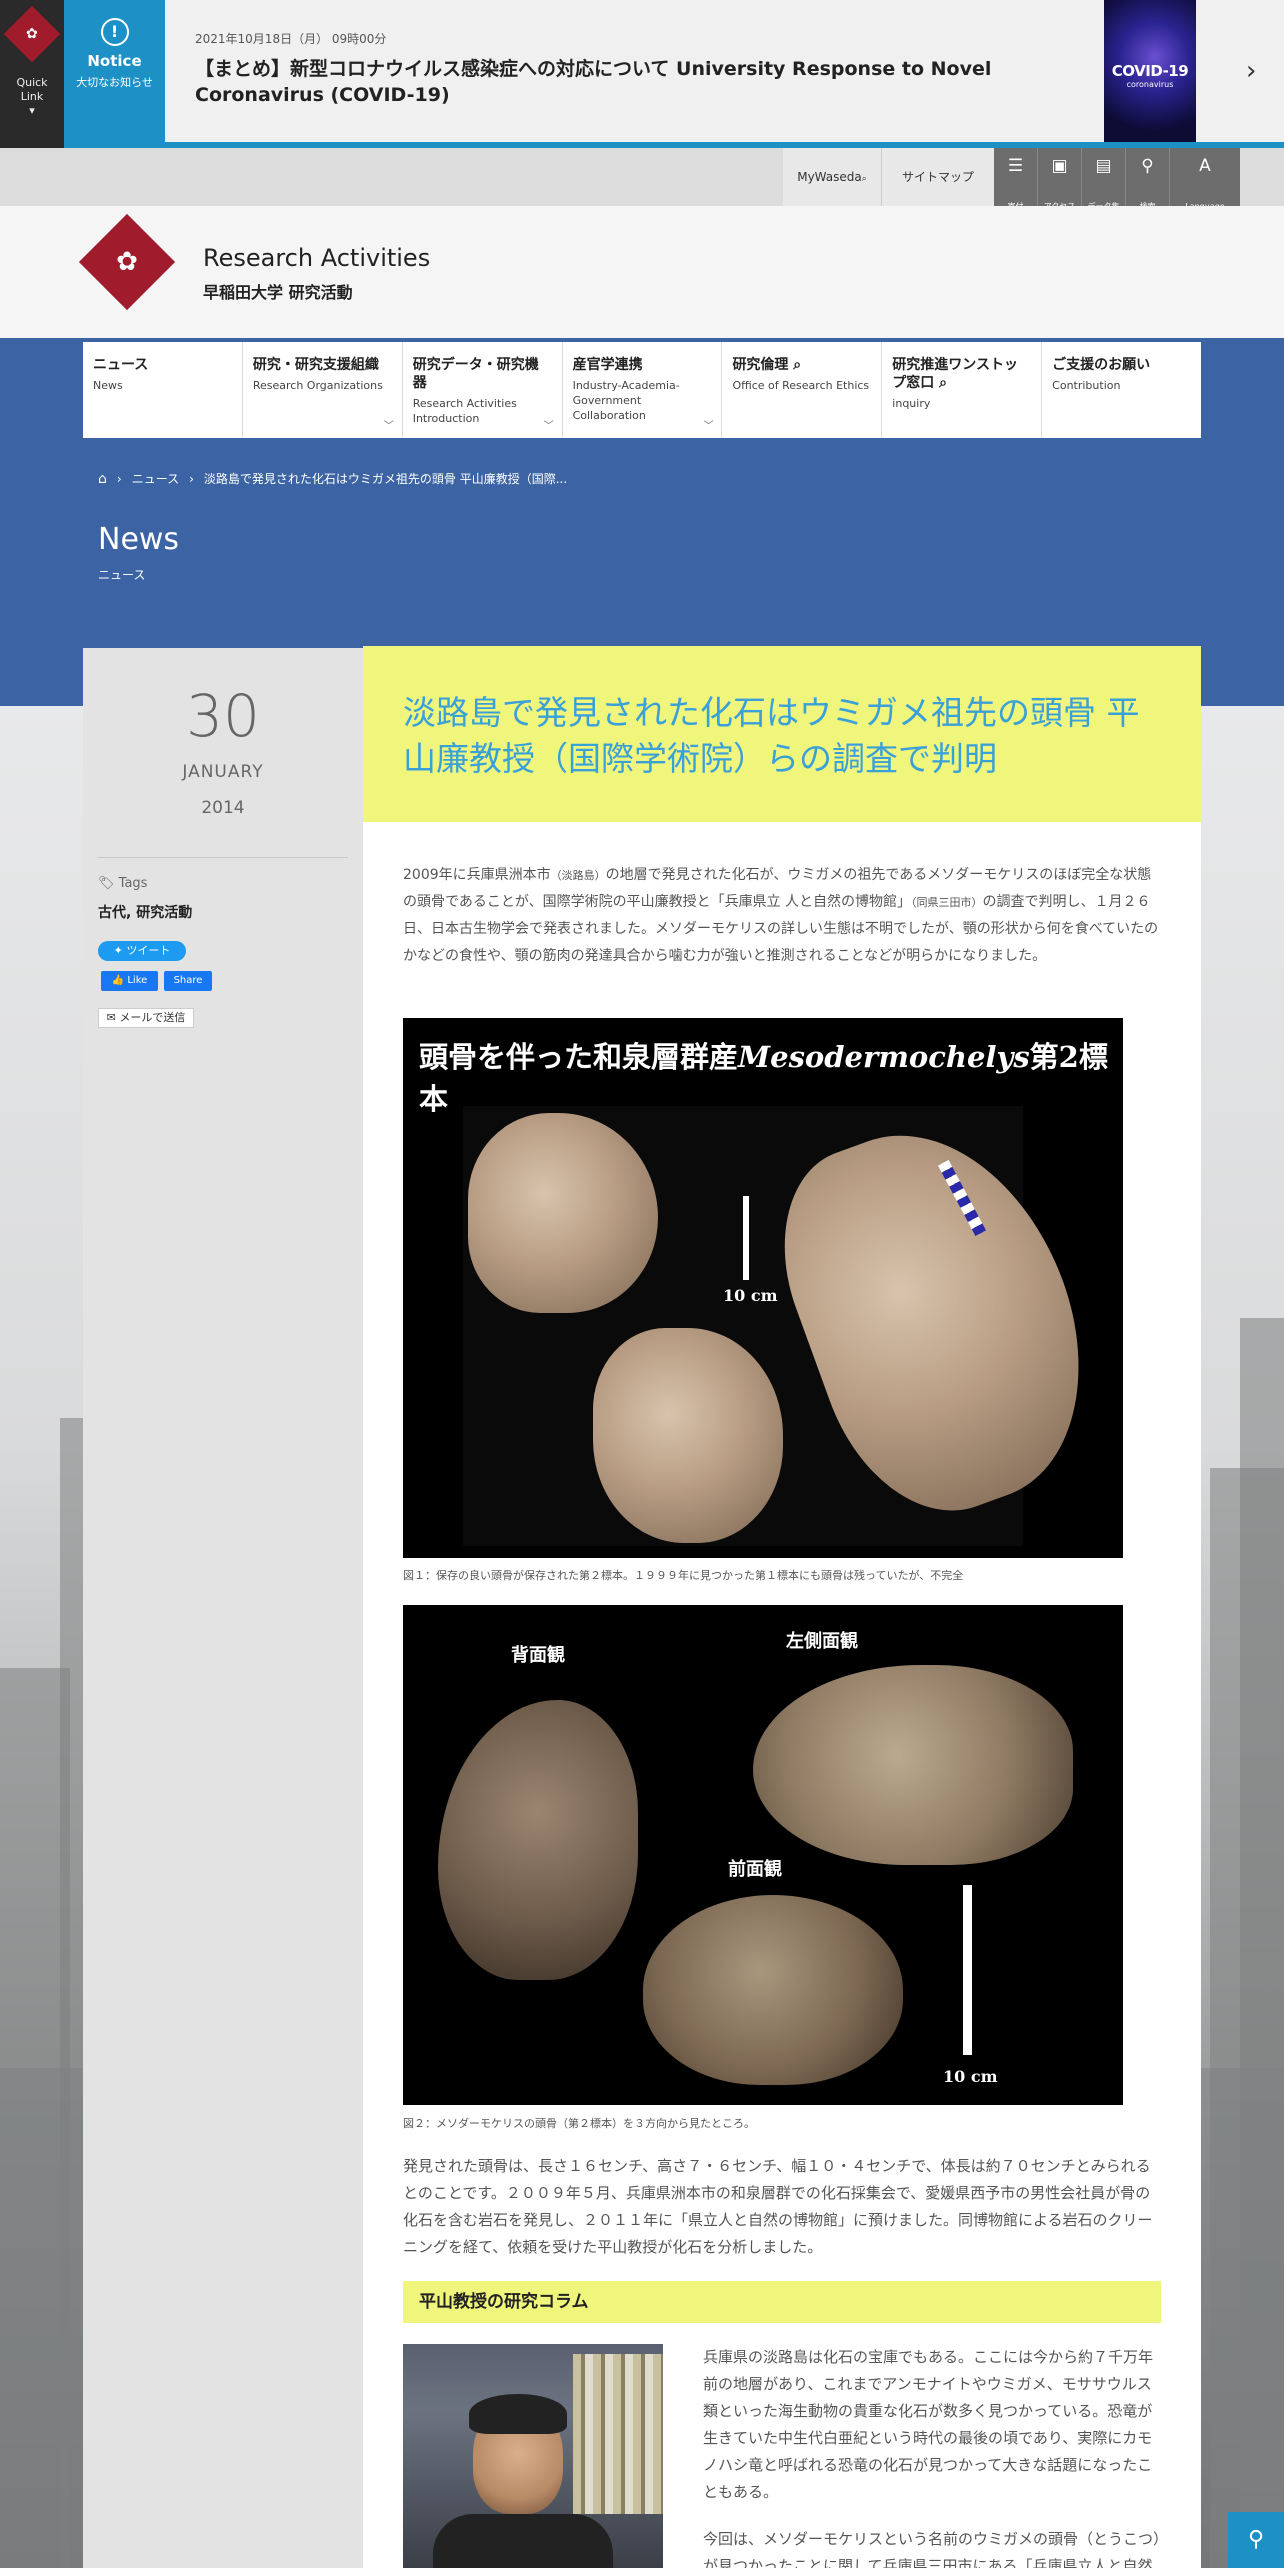 This screenshot has width=1284, height=2568. What do you see at coordinates (1101, 365) in the screenshot?
I see `nav-item-label: ご支援のお願い` at bounding box center [1101, 365].